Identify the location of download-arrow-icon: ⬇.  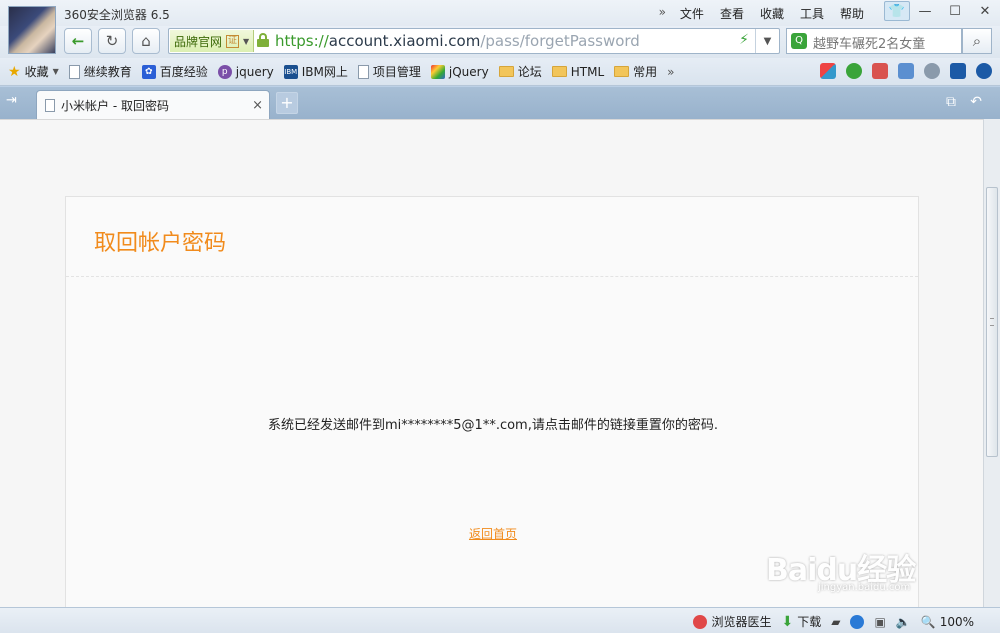
(787, 621).